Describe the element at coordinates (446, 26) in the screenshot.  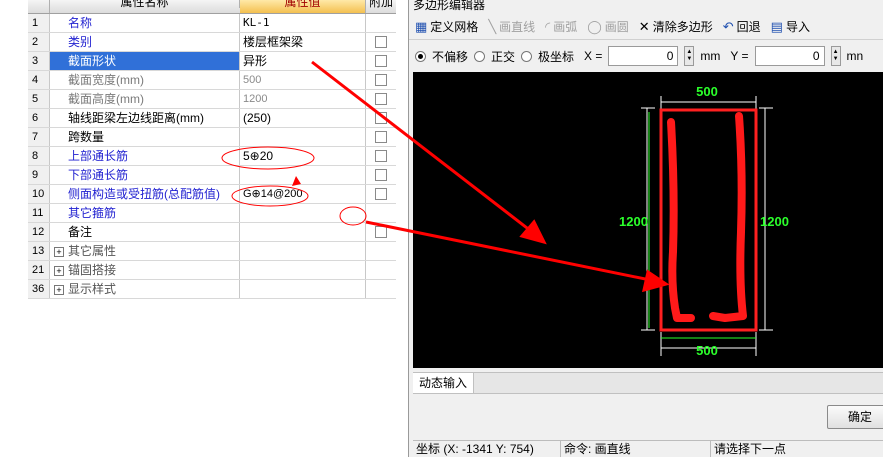
I see `define-grid-button: ▦ 定义网格` at that location.